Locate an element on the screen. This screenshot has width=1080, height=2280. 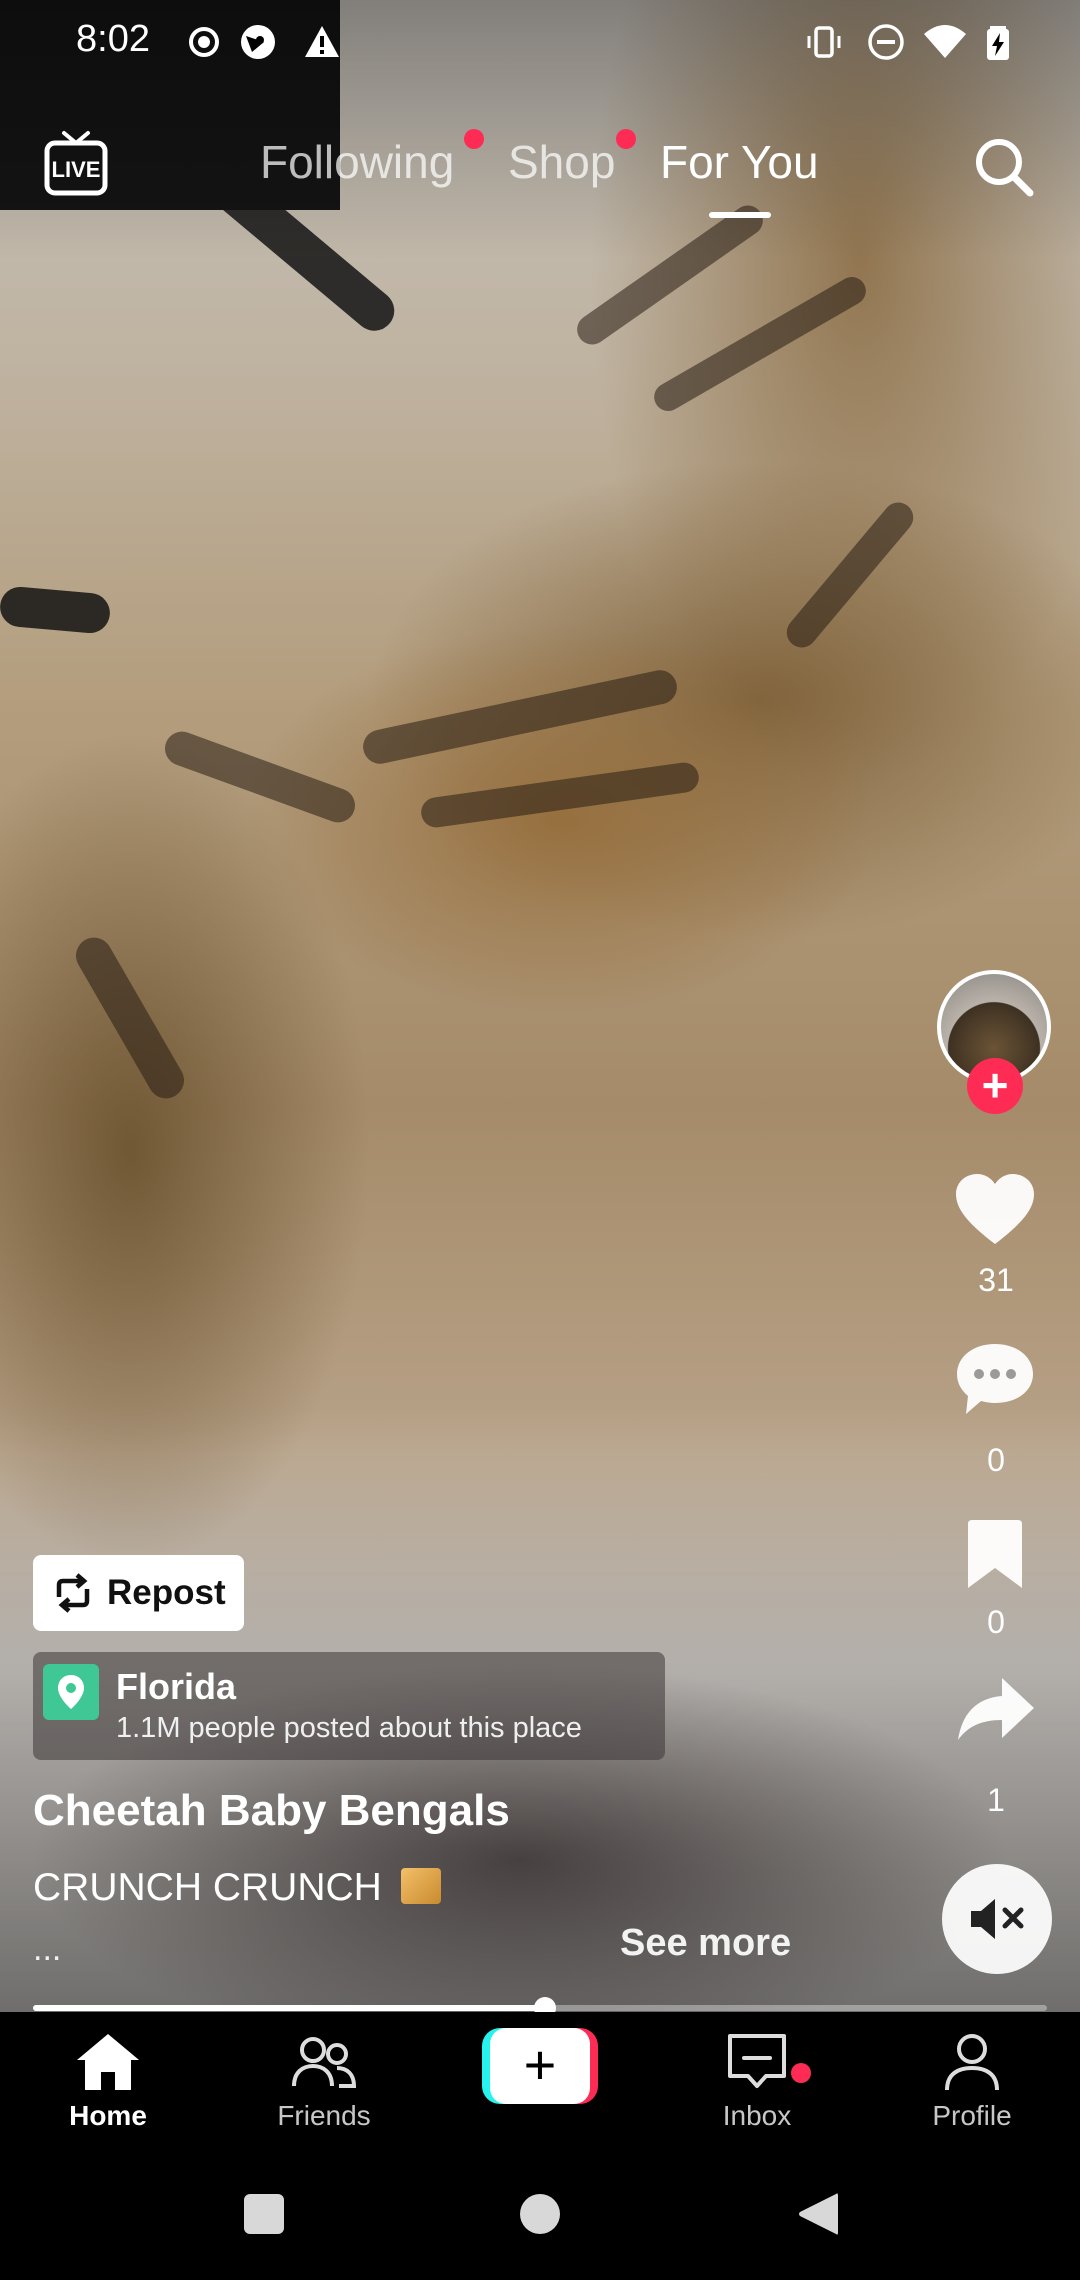
back-triangle-icon is located at coordinates (818, 2214).